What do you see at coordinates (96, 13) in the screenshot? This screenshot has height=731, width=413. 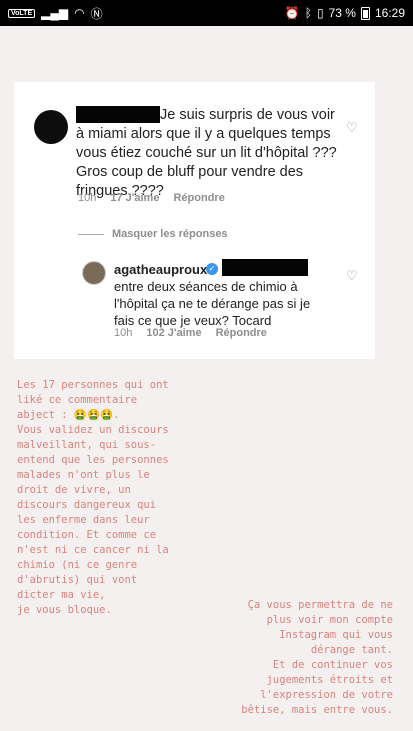 I see `nfc-icon: Ⓝ` at bounding box center [96, 13].